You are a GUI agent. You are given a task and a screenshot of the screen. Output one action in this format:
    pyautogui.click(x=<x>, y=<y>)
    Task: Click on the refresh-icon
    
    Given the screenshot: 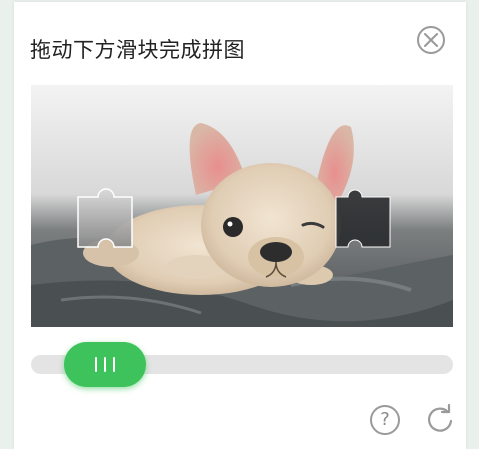 What is the action you would take?
    pyautogui.click(x=440, y=417)
    